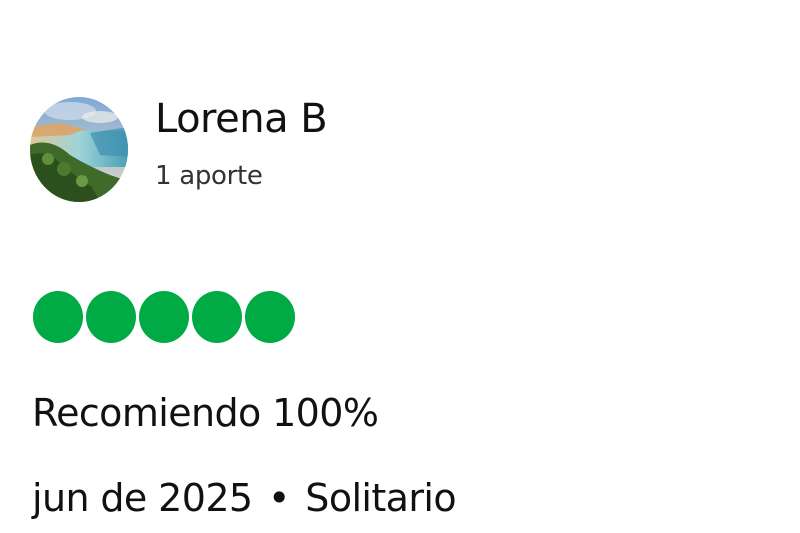 The height and width of the screenshot is (533, 800). I want to click on review-title: Recomiendo 100%, so click(205, 413).